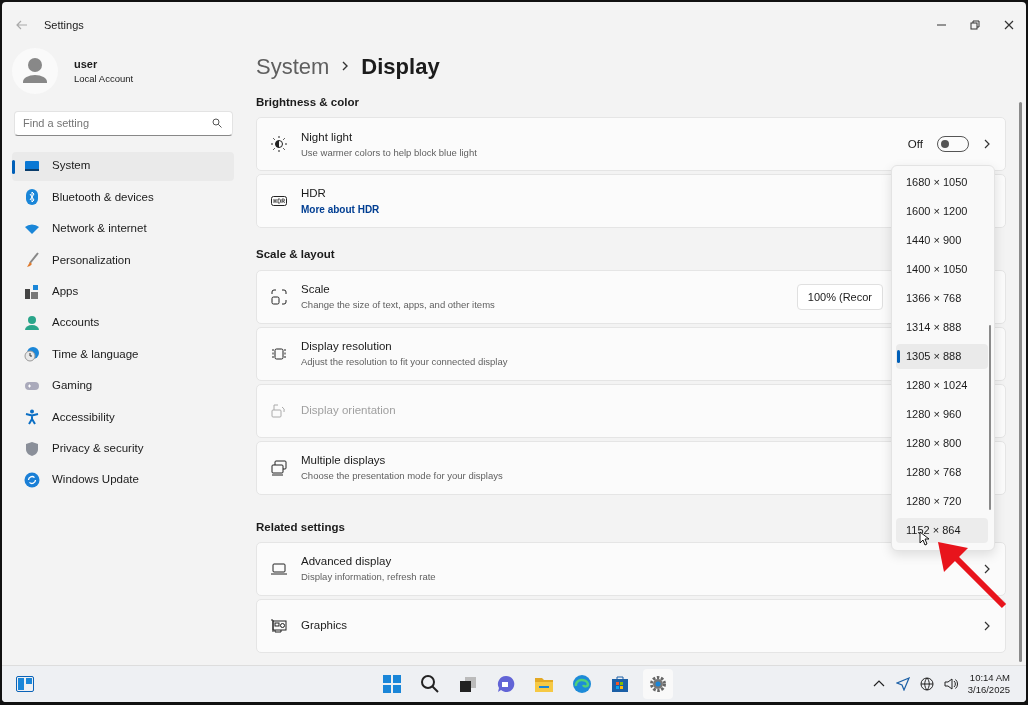  What do you see at coordinates (123, 166) in the screenshot?
I see `sidebar-item: System` at bounding box center [123, 166].